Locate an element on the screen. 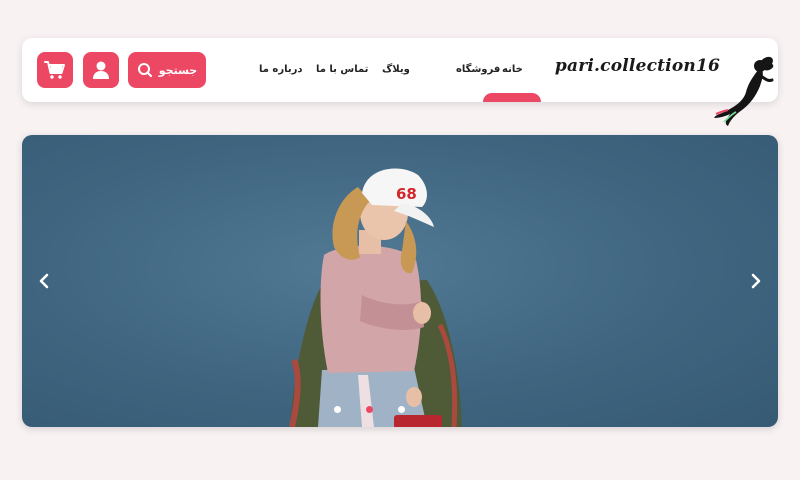  active-nav-indicator is located at coordinates (512, 97).